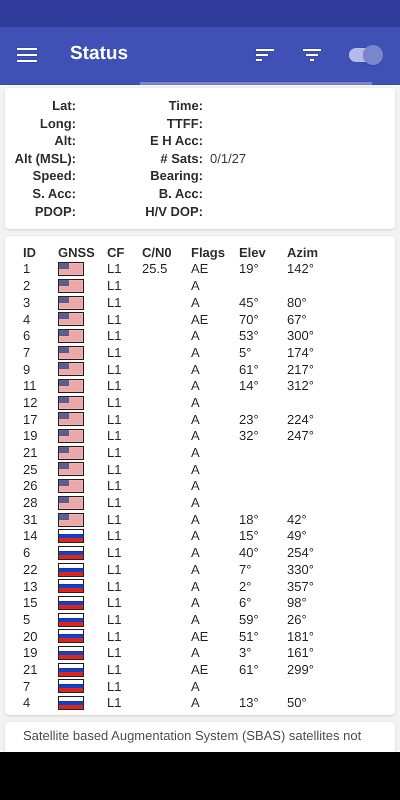 Image resolution: width=400 pixels, height=800 pixels. Describe the element at coordinates (300, 336) in the screenshot. I see `table-cell-text: 300°` at that location.